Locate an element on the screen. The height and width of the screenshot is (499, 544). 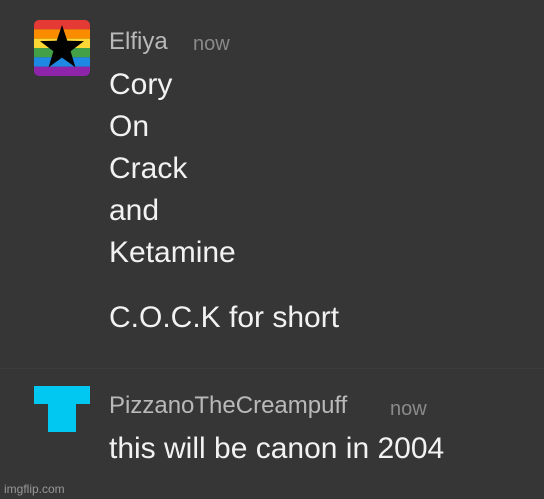
message-divider is located at coordinates (272, 368).